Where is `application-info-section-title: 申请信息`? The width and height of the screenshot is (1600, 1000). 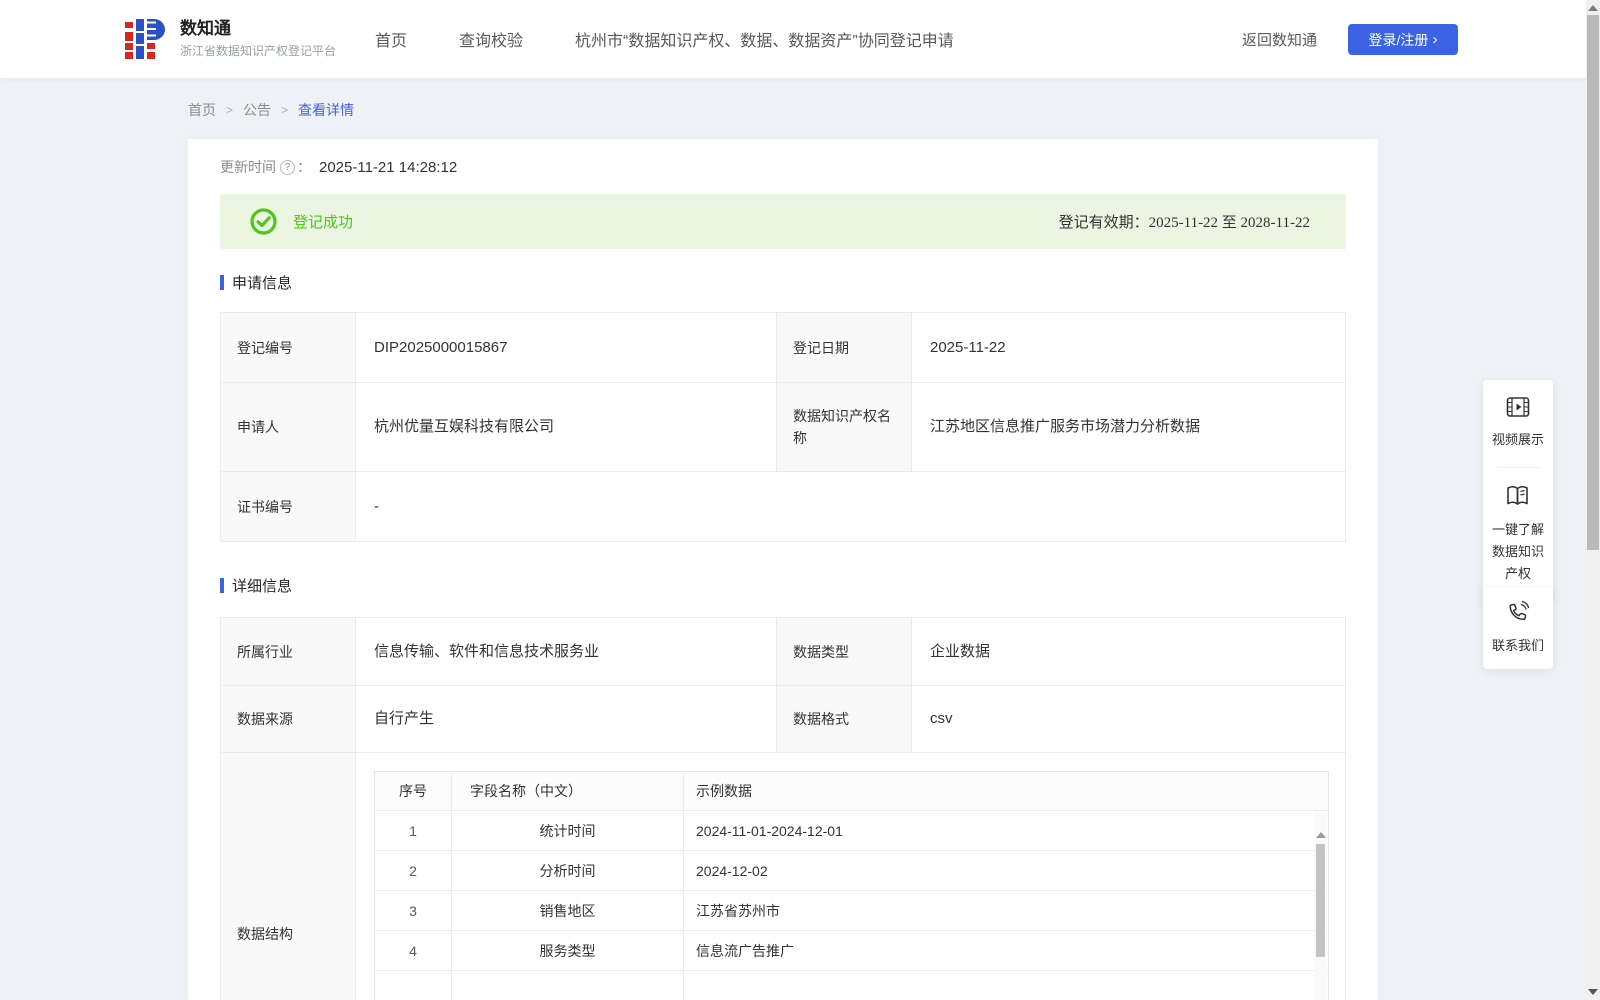 application-info-section-title: 申请信息 is located at coordinates (783, 282).